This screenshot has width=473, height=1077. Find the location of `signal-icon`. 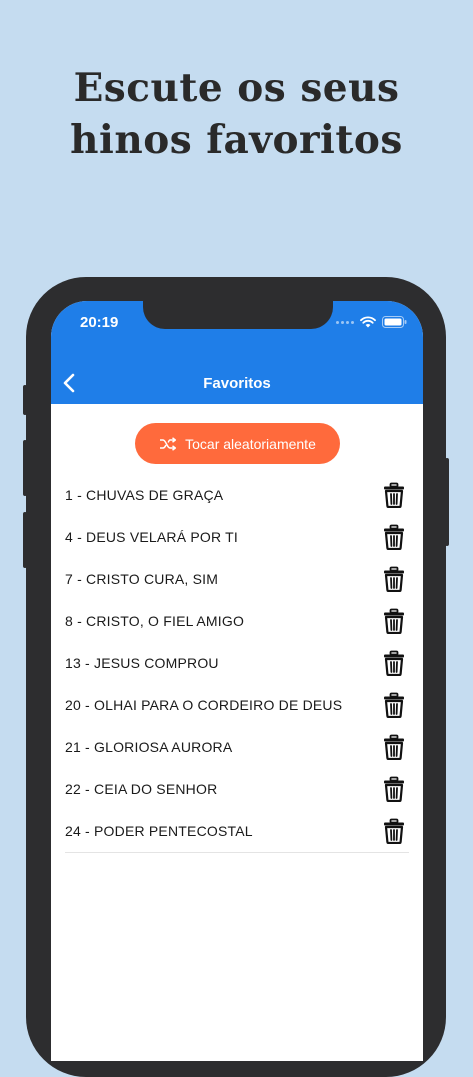

signal-icon is located at coordinates (345, 322).